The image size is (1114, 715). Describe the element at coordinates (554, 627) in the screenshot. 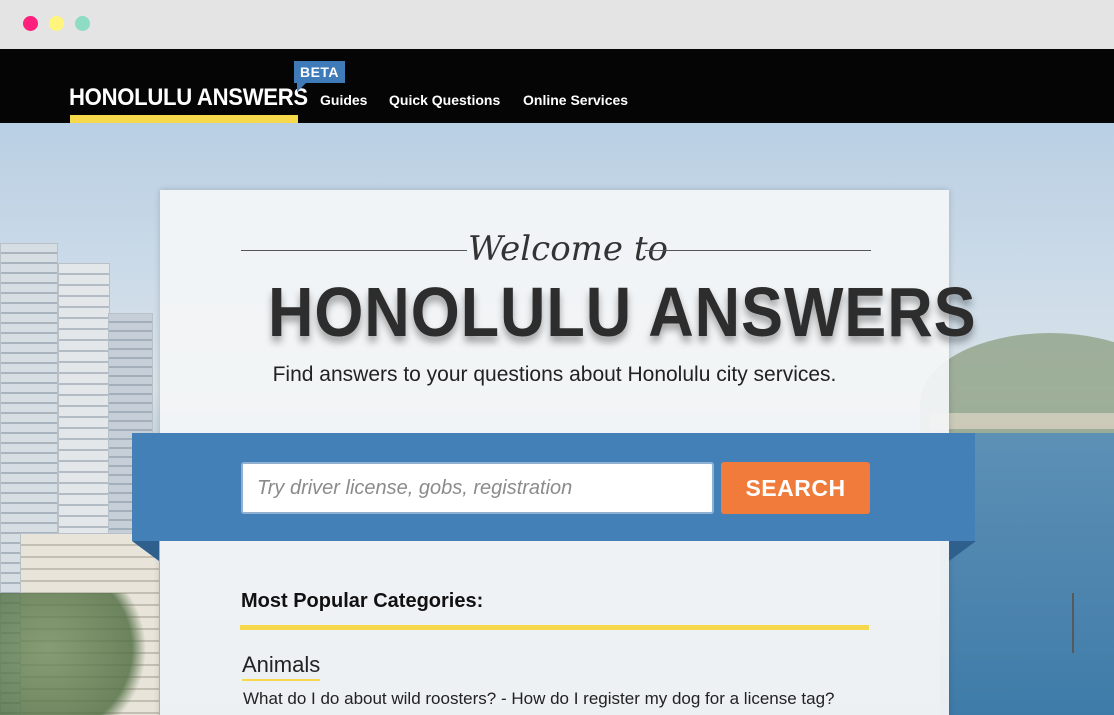

I see `popular-categories-rule` at that location.